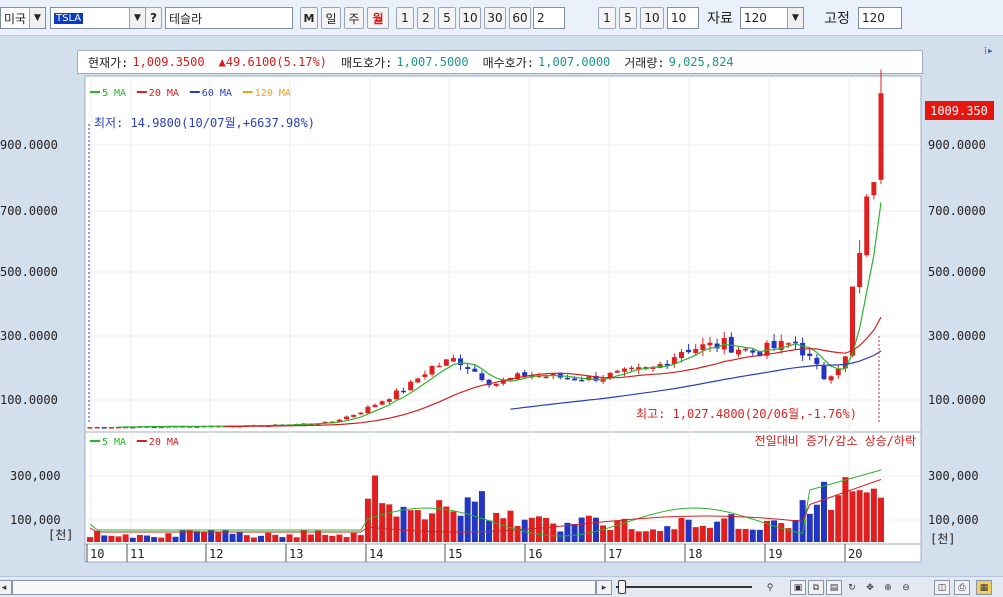 The width and height of the screenshot is (1003, 597). What do you see at coordinates (957, 336) in the screenshot?
I see `y-tick-label: 300.0000` at bounding box center [957, 336].